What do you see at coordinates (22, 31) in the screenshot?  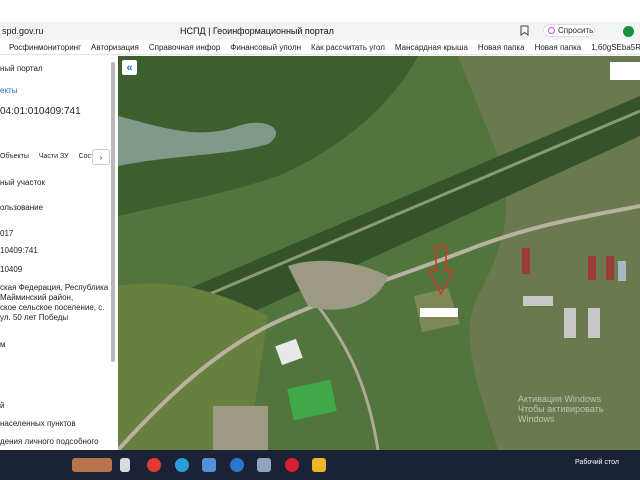 I see `url-field: spd.gov.ru` at bounding box center [22, 31].